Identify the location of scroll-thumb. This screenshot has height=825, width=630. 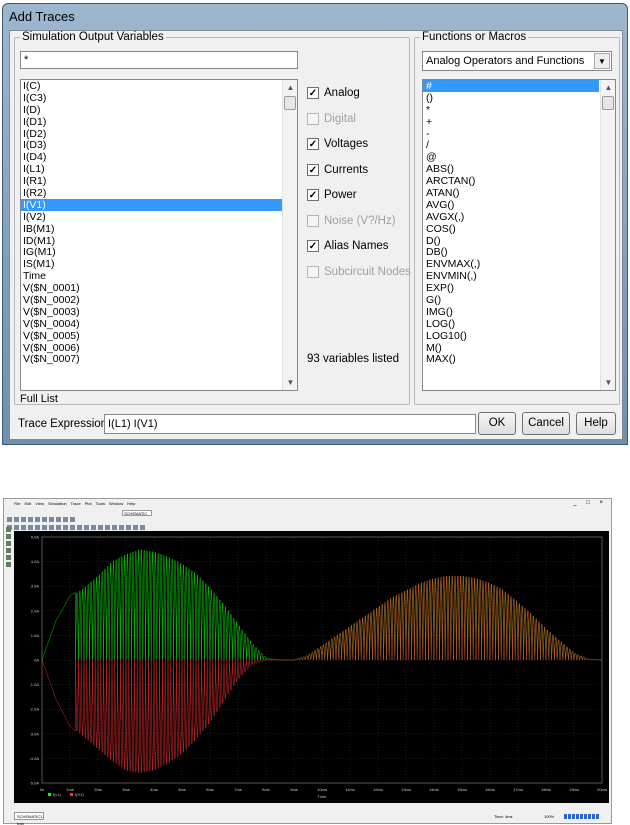
(290, 103).